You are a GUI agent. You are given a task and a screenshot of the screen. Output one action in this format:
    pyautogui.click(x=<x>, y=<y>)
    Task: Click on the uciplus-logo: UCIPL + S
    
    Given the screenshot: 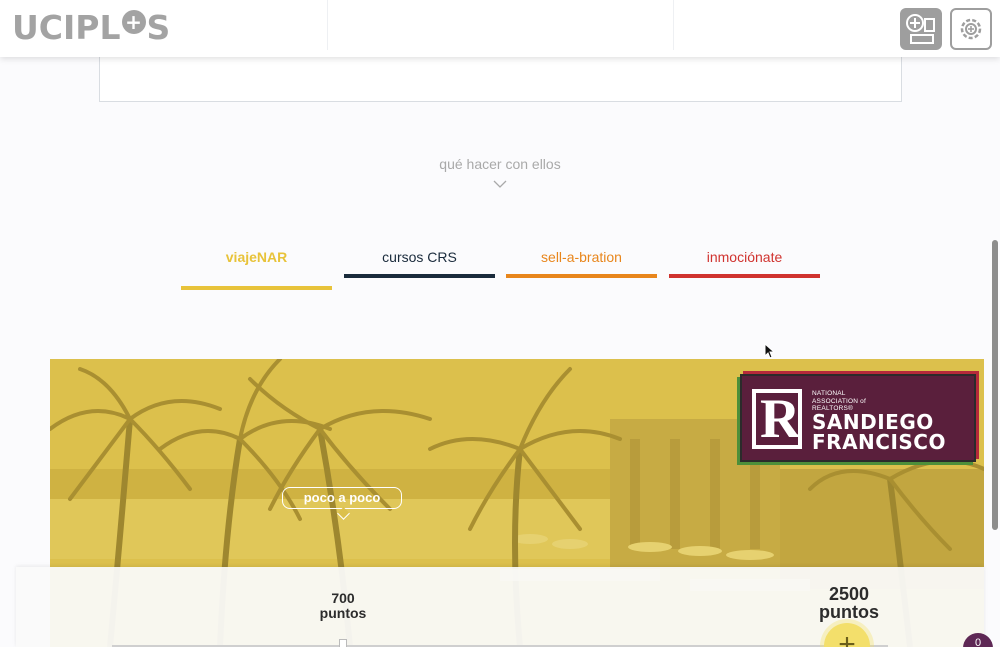 What is the action you would take?
    pyautogui.click(x=91, y=28)
    